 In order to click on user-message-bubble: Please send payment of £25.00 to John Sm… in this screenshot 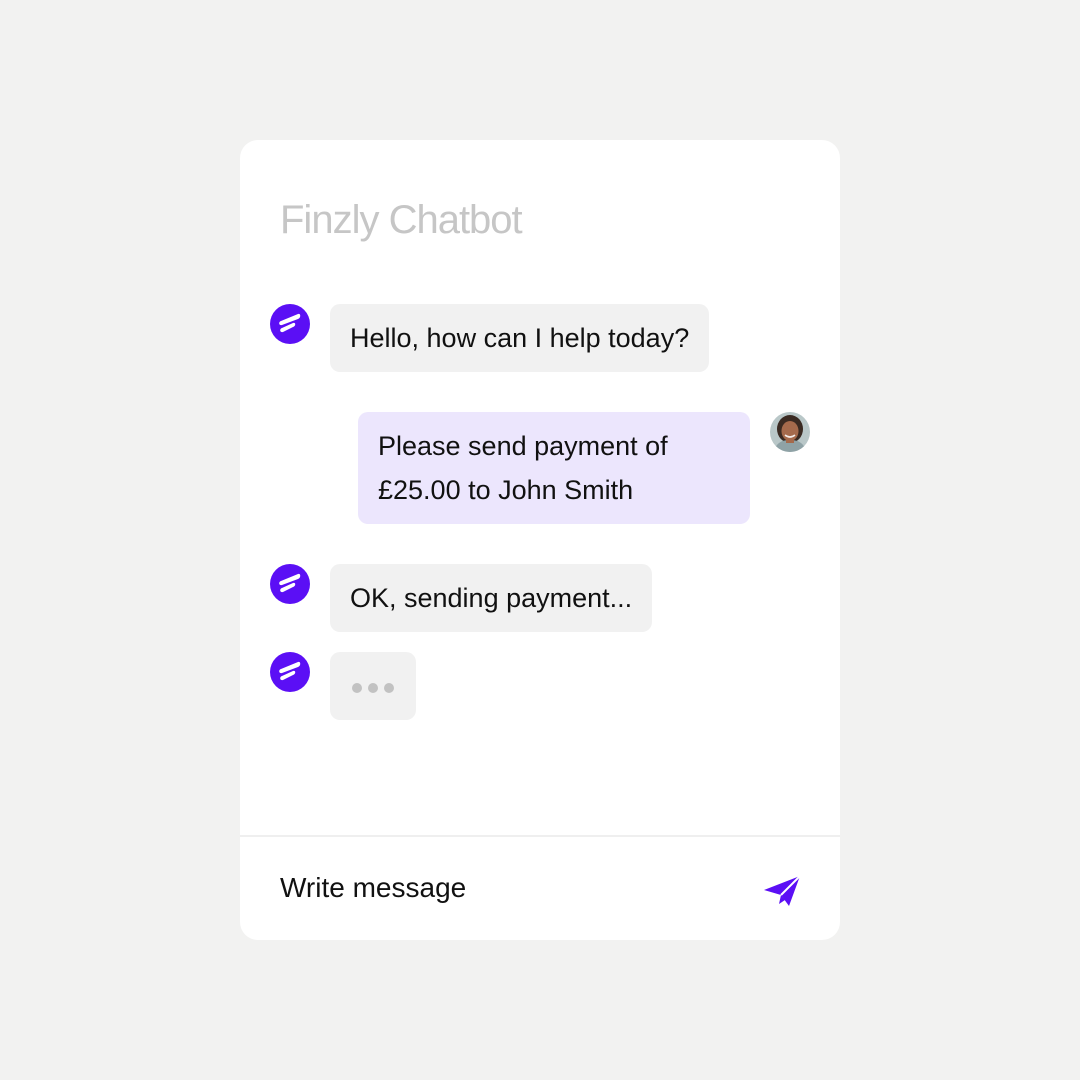, I will do `click(554, 468)`.